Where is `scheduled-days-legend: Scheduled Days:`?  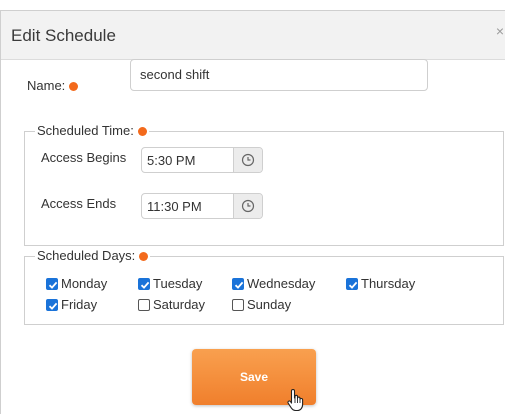
scheduled-days-legend: Scheduled Days: is located at coordinates (93, 256).